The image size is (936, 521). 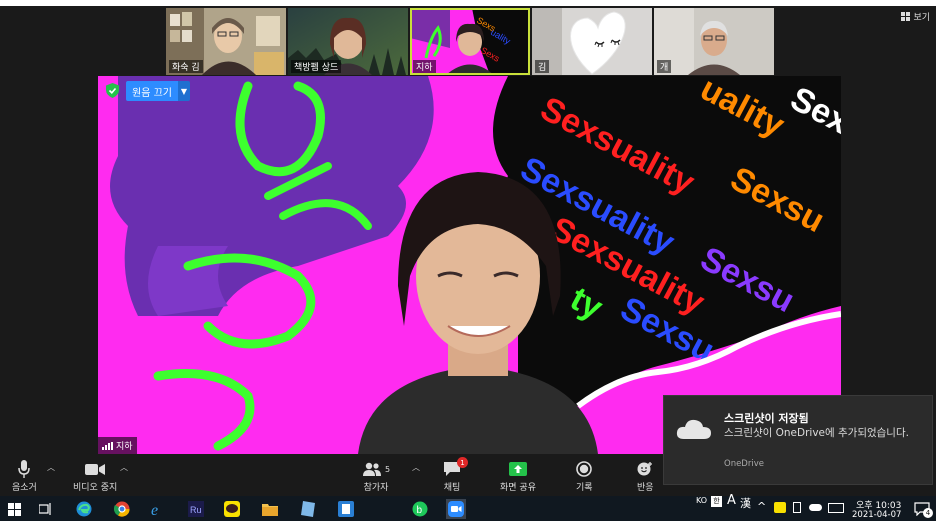 What do you see at coordinates (922, 509) in the screenshot?
I see `notification-center-icon: 4` at bounding box center [922, 509].